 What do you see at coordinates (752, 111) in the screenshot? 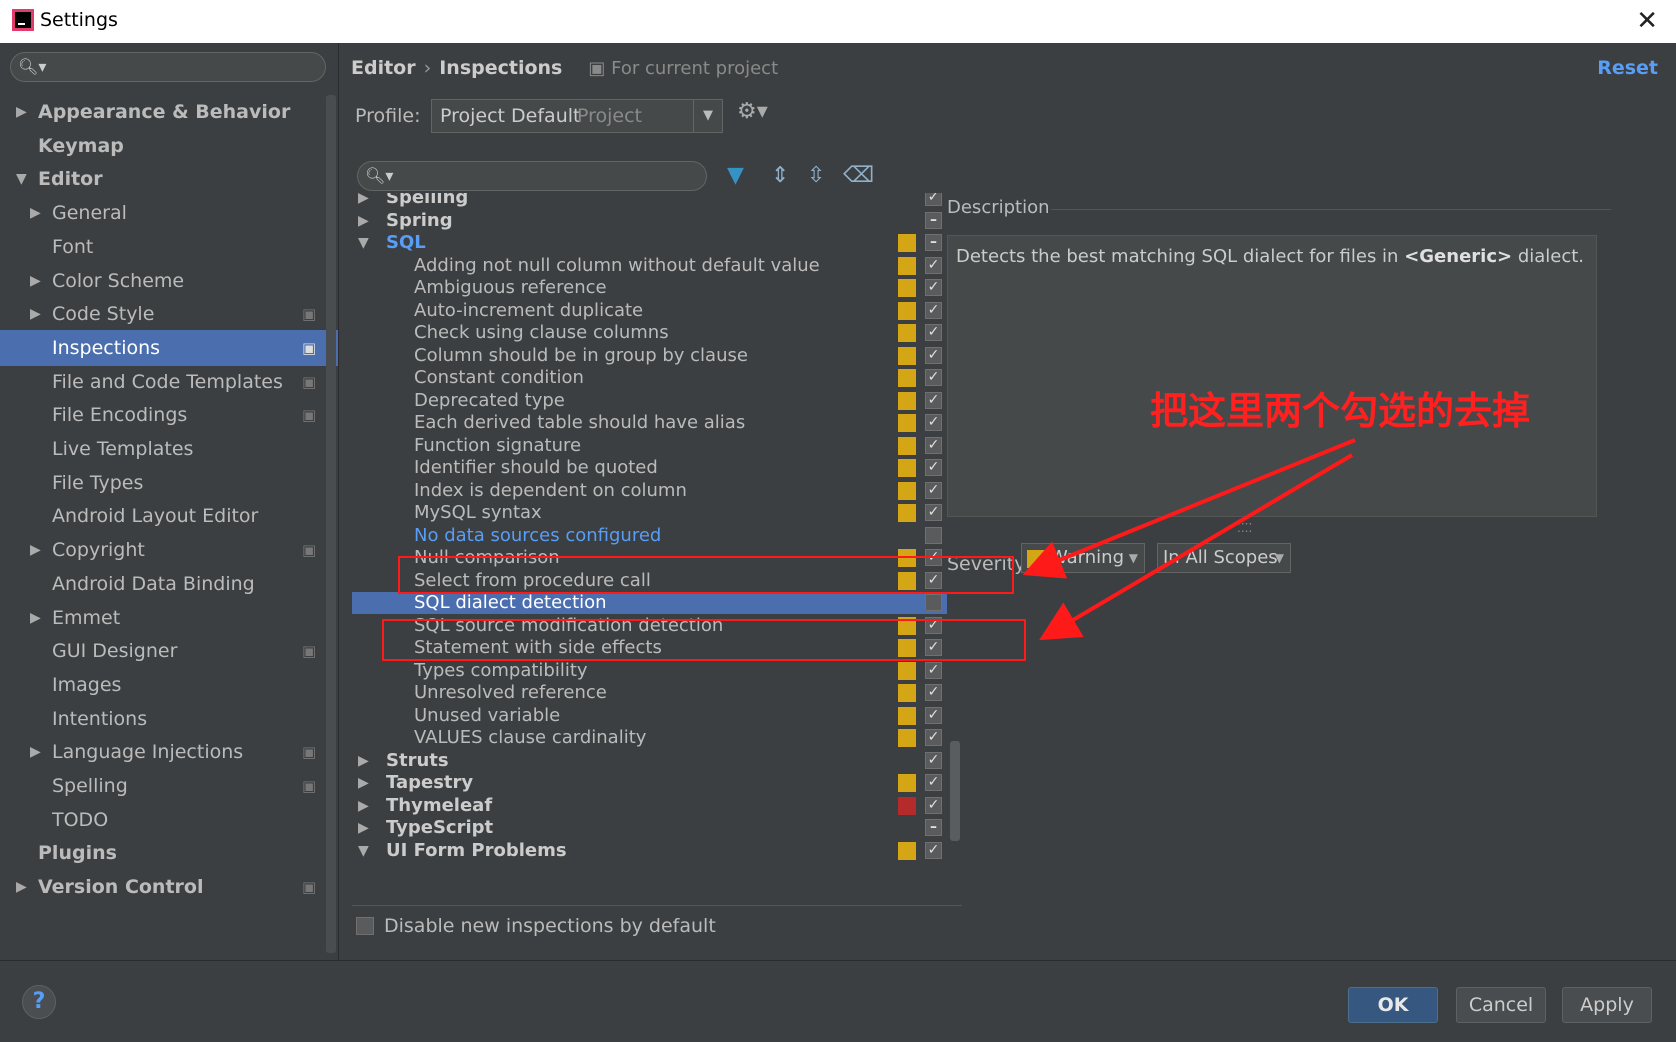
I see `gear-icon: ⚙▾` at bounding box center [752, 111].